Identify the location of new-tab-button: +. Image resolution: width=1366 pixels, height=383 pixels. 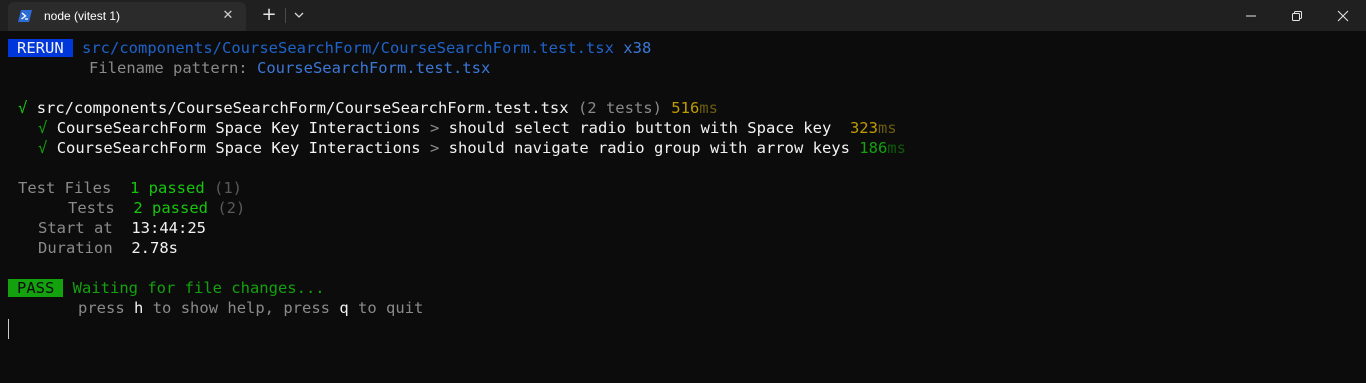
(269, 15).